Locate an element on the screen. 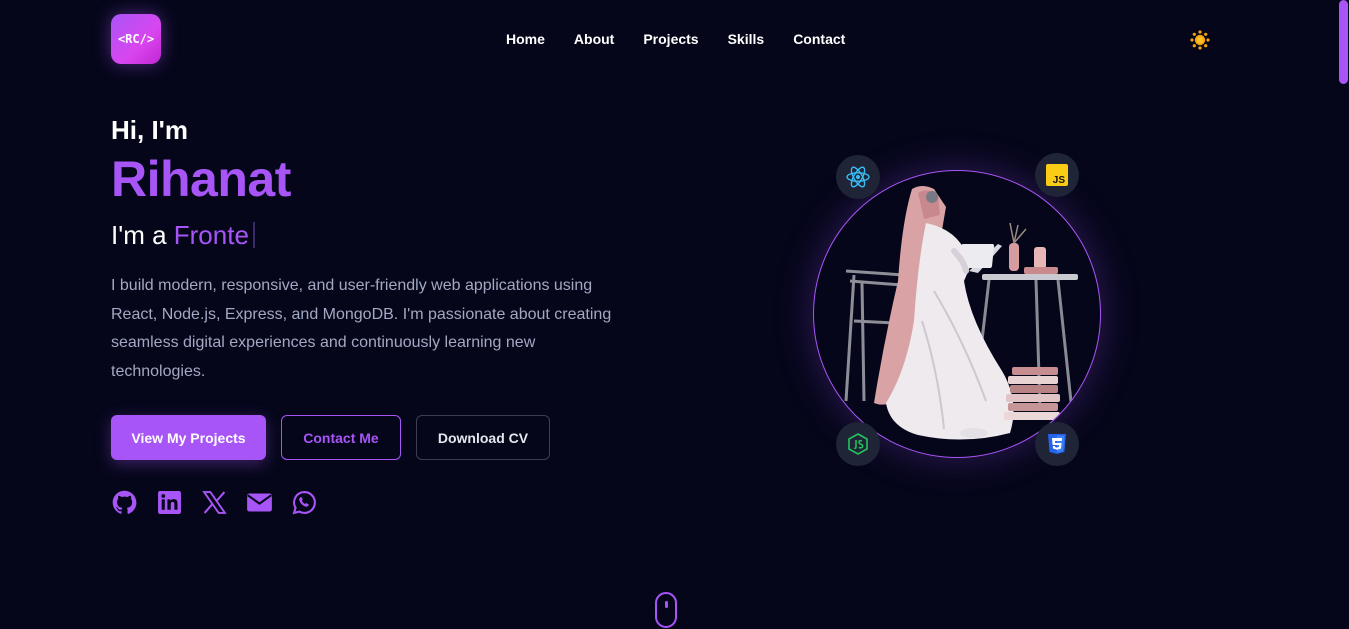 The image size is (1349, 629). js-badge-text: JS is located at coordinates (1059, 180).